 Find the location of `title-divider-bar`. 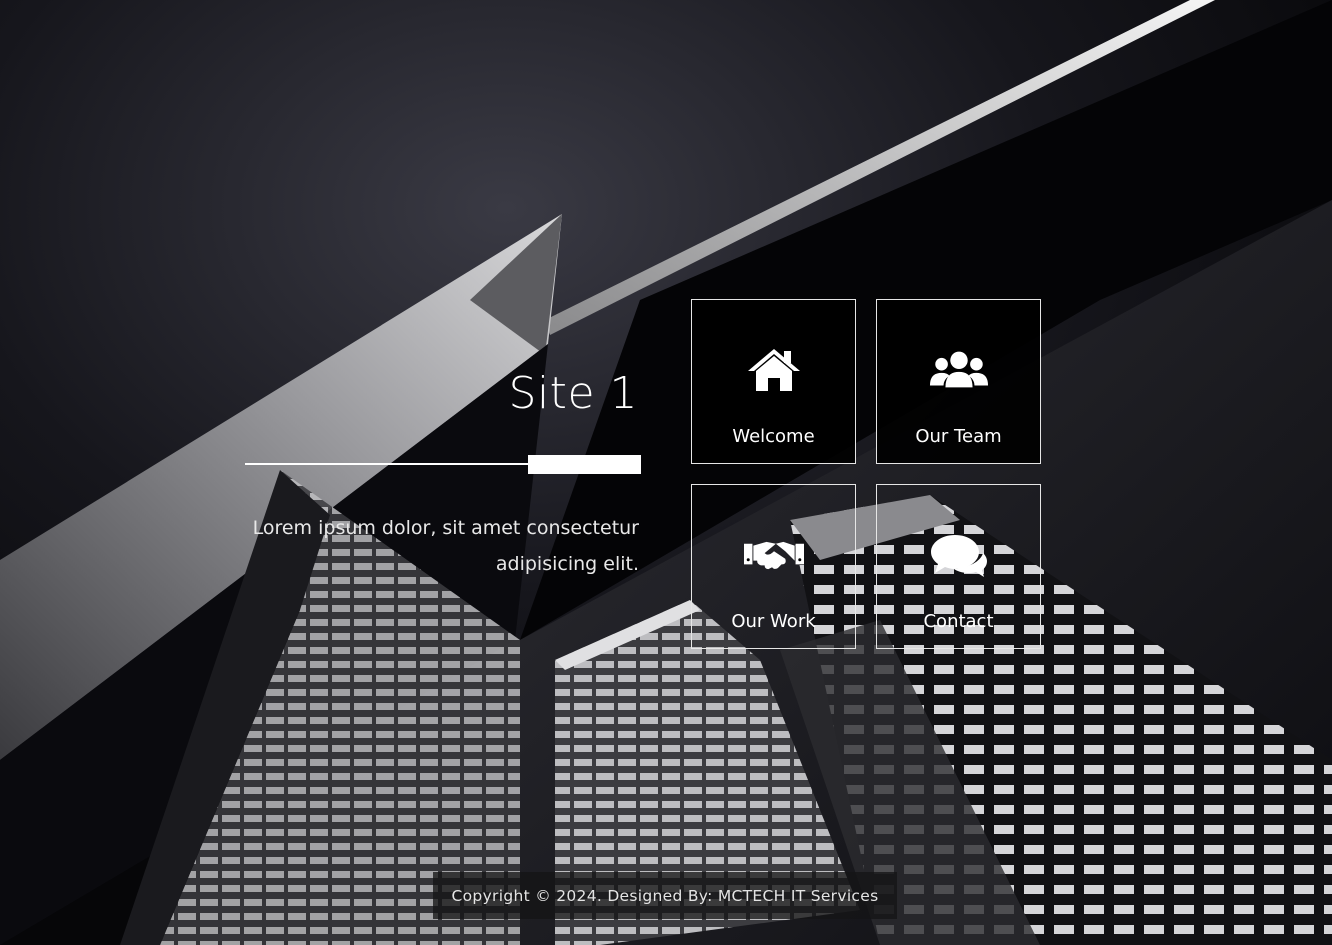

title-divider-bar is located at coordinates (584, 464).